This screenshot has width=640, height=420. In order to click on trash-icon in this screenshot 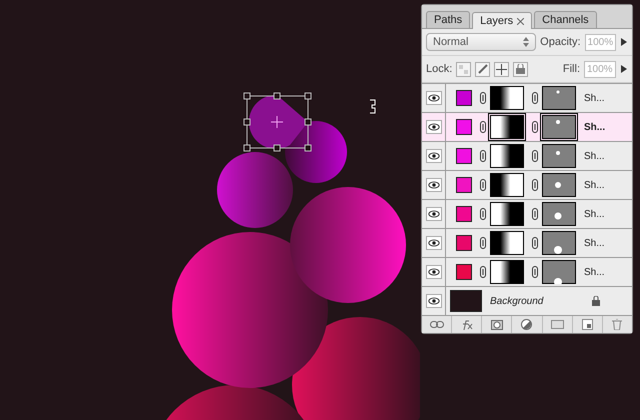, I will do `click(617, 324)`.